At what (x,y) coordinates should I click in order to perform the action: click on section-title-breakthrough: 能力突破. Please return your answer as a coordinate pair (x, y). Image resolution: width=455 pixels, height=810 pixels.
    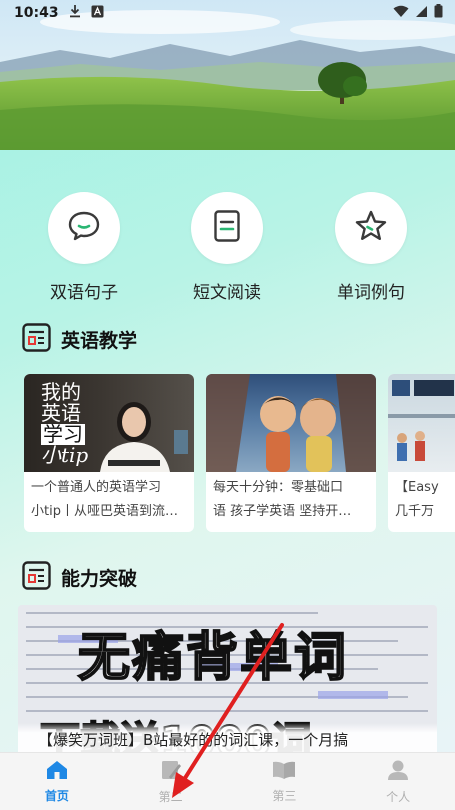
    Looking at the image, I should click on (79, 577).